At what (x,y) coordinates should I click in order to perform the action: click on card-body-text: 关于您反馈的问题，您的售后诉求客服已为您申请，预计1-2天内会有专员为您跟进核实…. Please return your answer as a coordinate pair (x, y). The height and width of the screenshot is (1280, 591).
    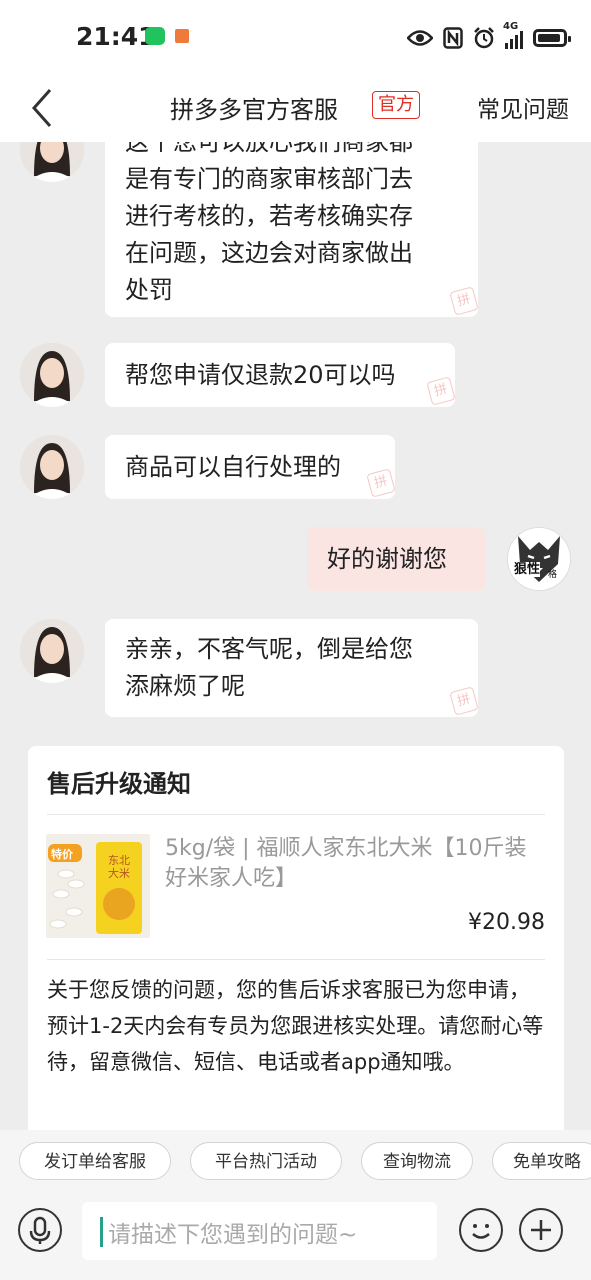
    Looking at the image, I should click on (295, 1026).